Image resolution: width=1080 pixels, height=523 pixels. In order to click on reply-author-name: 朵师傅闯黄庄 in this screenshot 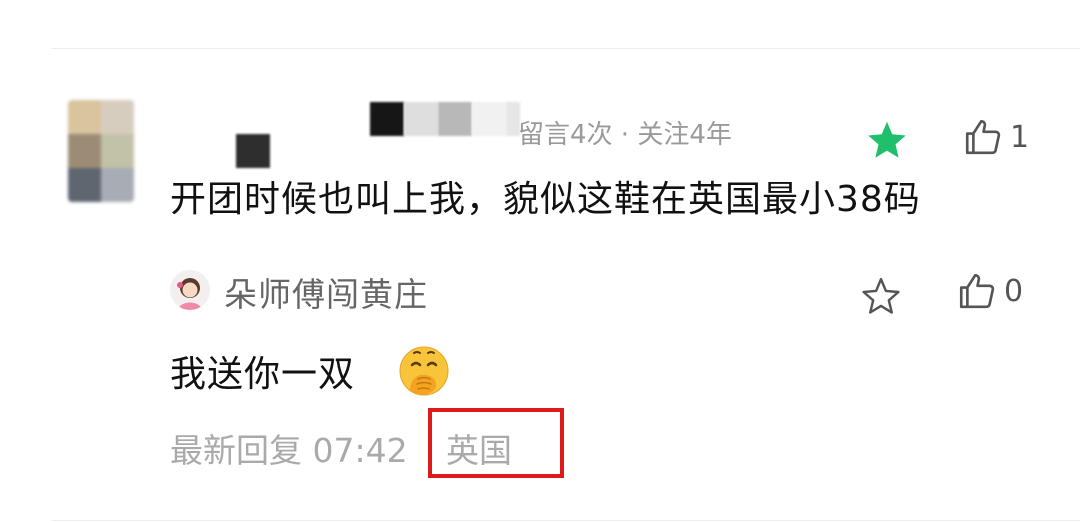, I will do `click(326, 292)`.